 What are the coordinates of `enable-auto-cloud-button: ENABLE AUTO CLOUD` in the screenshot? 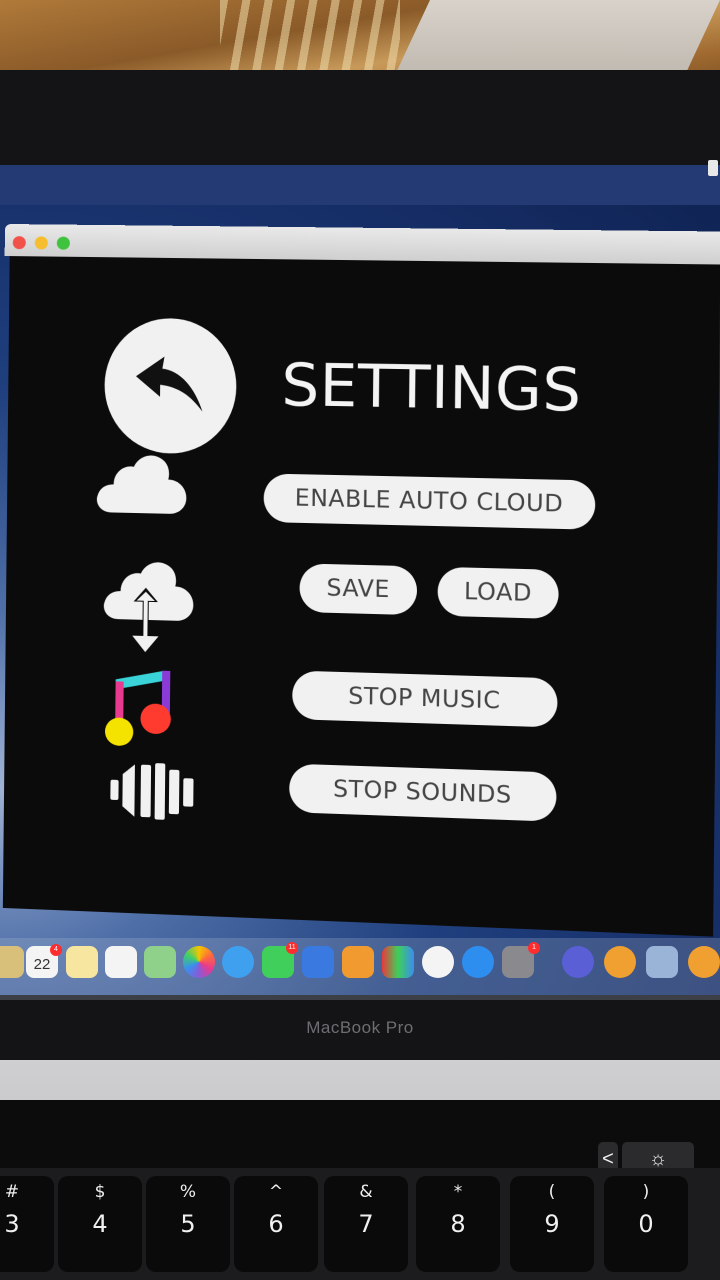 It's located at (429, 501).